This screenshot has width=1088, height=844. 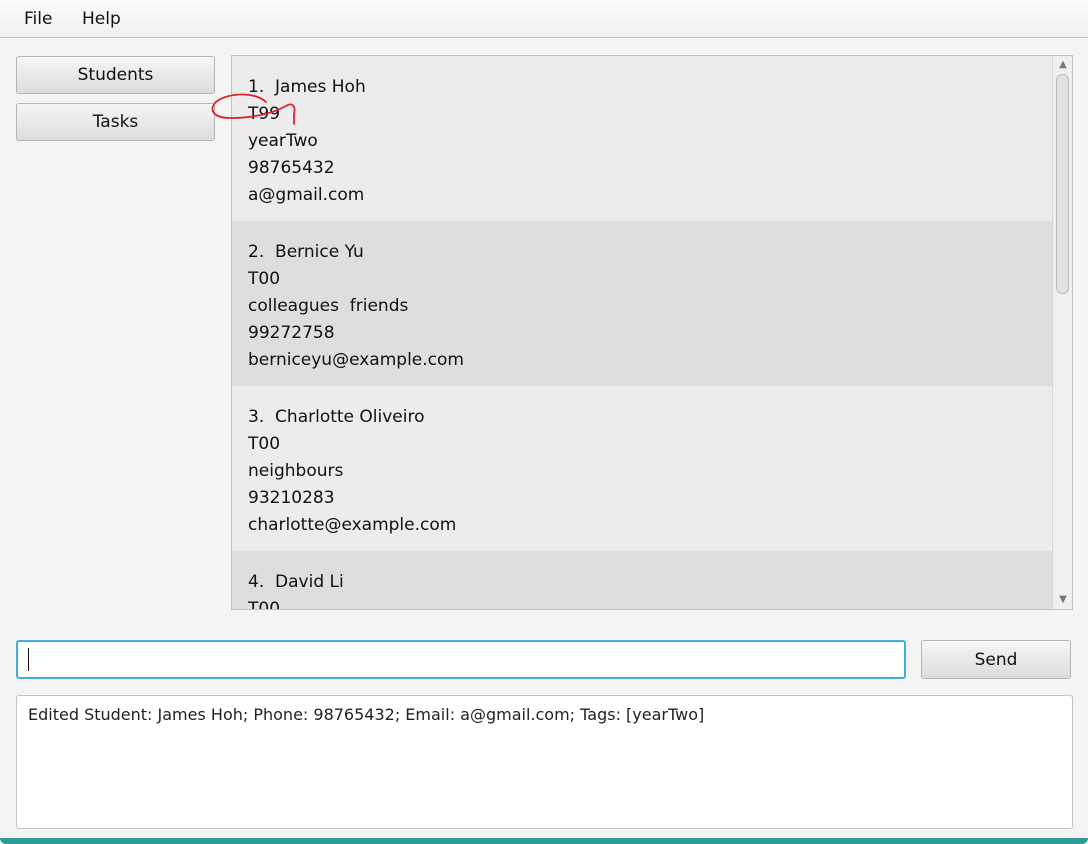 I want to click on student-name: 4. David Li, so click(x=296, y=582).